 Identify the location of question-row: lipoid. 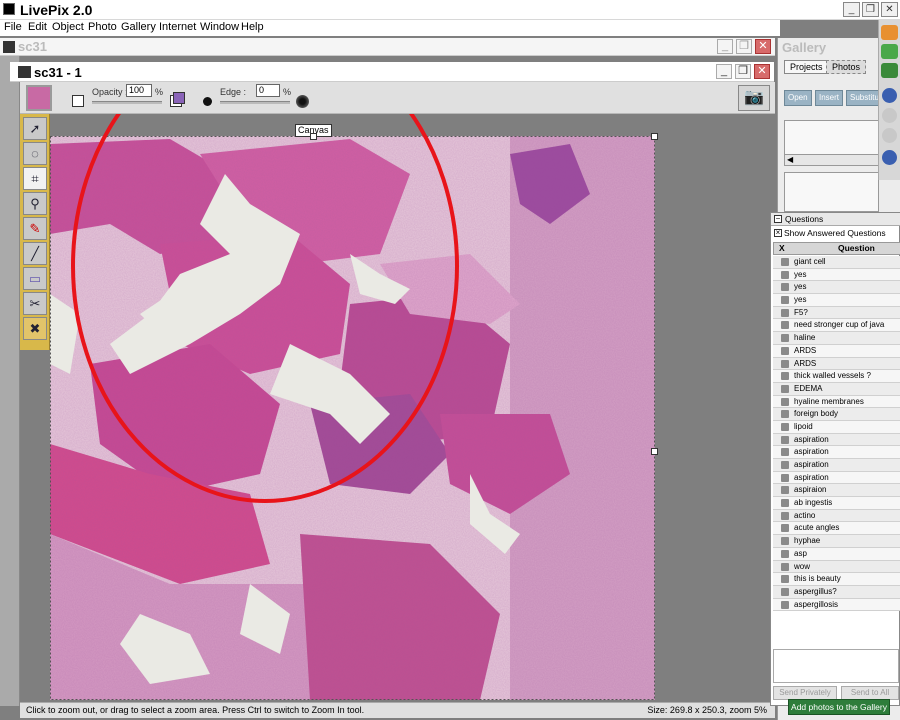
(836, 427).